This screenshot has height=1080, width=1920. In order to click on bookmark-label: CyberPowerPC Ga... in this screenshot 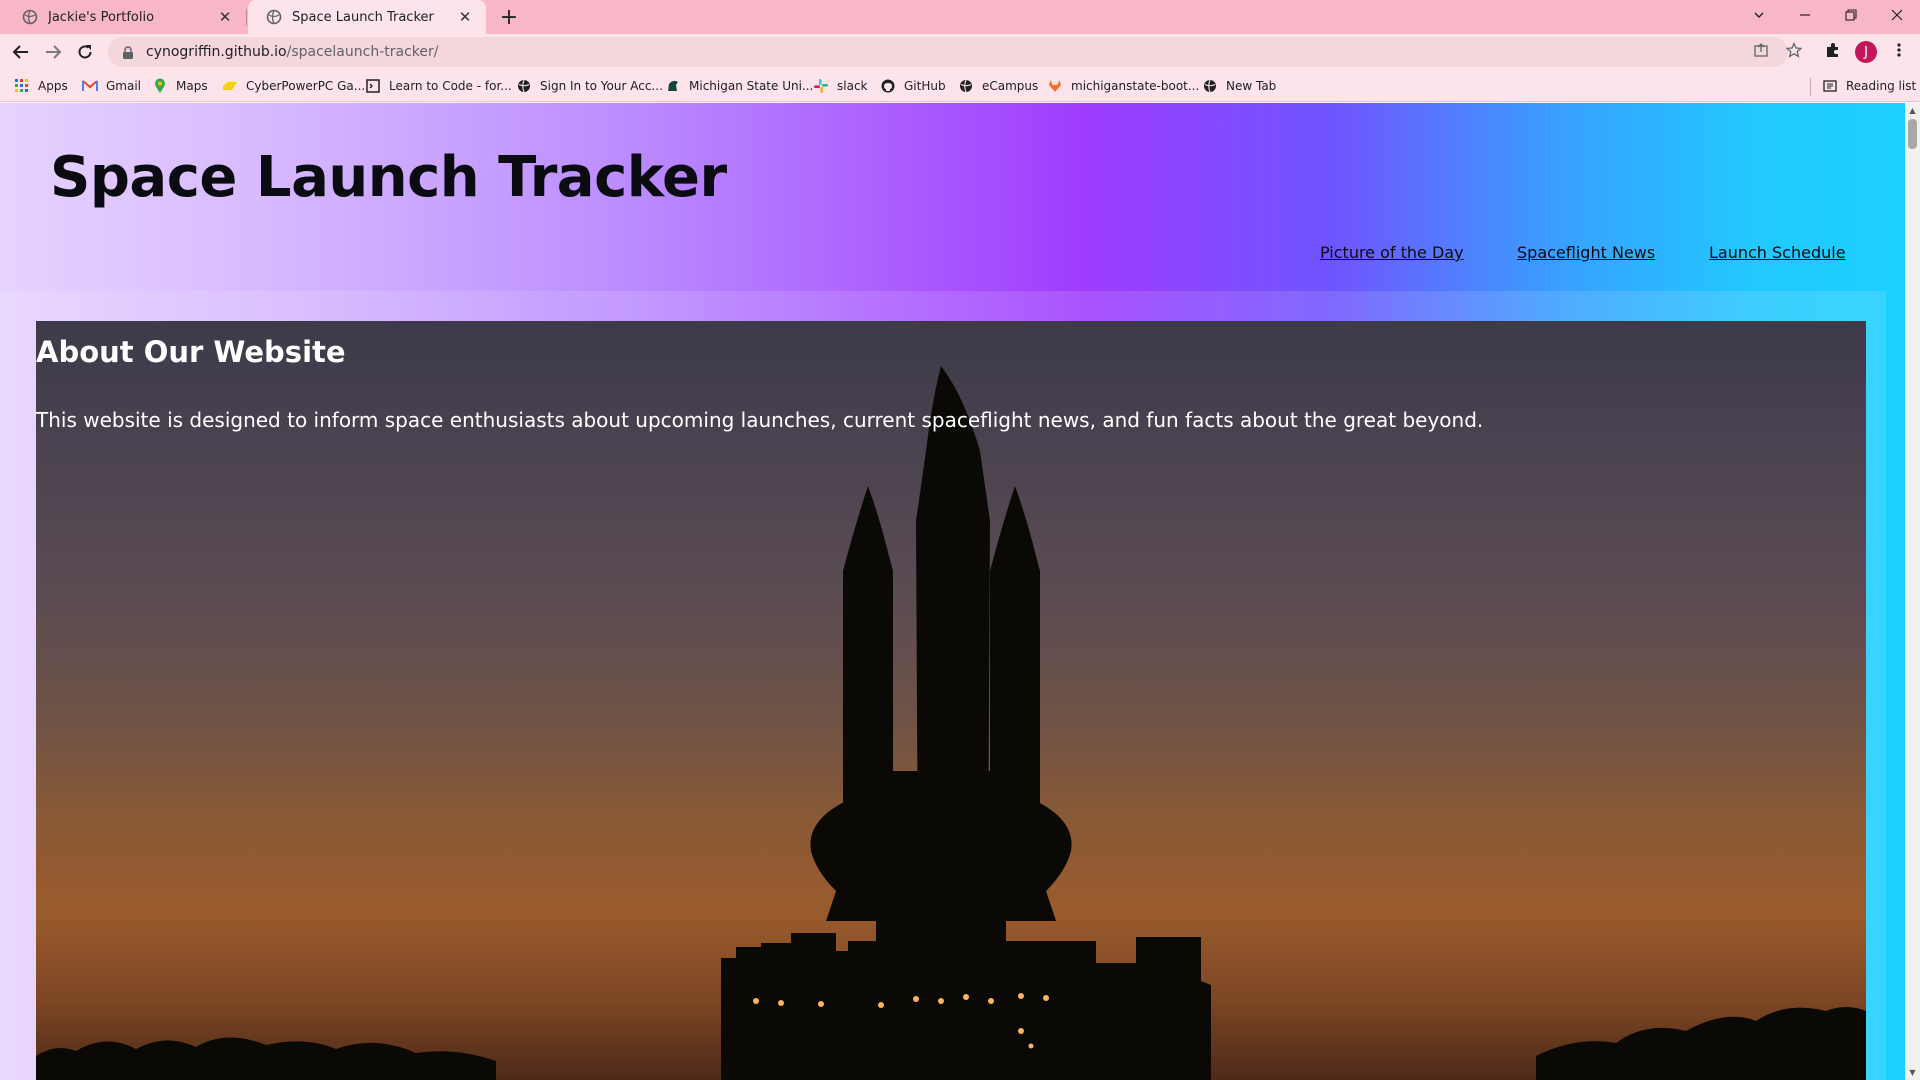, I will do `click(306, 86)`.